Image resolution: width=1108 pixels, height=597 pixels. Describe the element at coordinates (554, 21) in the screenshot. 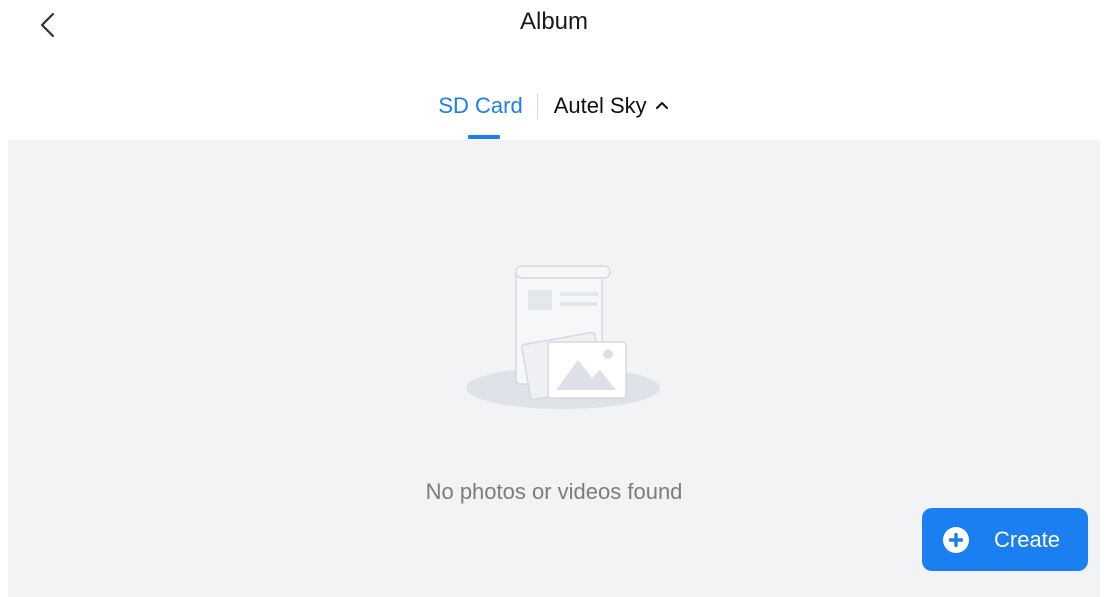

I see `page-title: Album` at that location.